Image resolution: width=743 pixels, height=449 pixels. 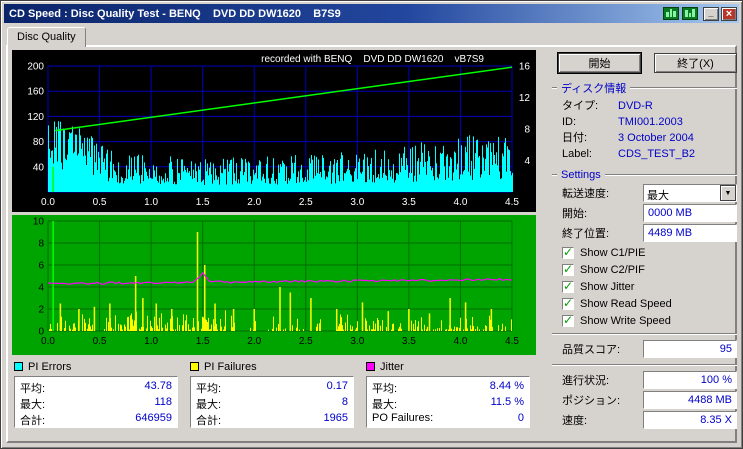 I want to click on titlebar-controls: _ ×, so click(x=700, y=13).